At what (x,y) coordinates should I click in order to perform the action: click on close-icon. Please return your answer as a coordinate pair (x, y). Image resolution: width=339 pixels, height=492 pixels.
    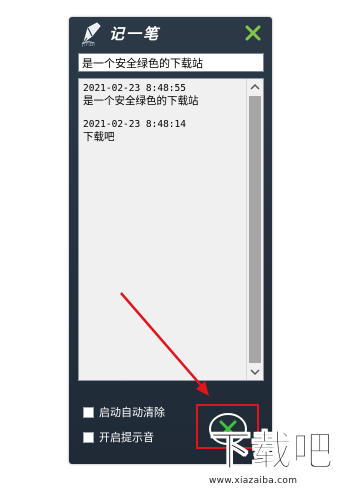
    Looking at the image, I should click on (253, 33).